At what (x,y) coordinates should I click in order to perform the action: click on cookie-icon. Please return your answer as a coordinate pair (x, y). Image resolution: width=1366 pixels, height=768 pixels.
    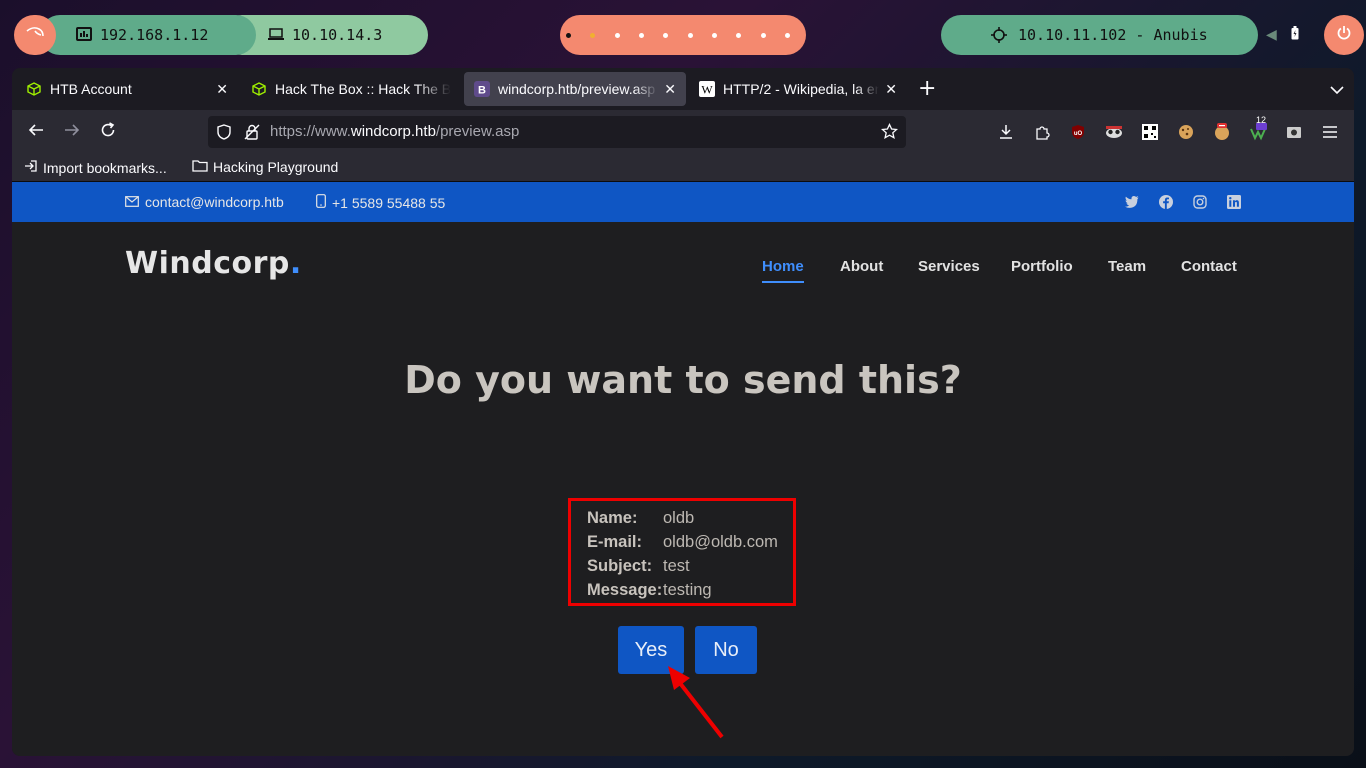
    Looking at the image, I should click on (1186, 132).